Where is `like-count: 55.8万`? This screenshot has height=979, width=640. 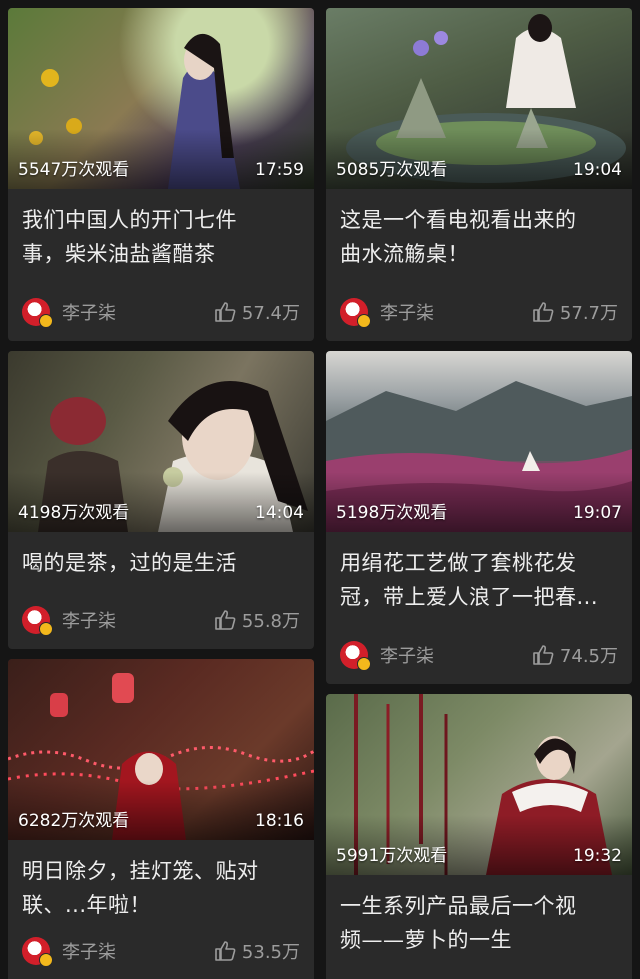
like-count: 55.8万 is located at coordinates (270, 621).